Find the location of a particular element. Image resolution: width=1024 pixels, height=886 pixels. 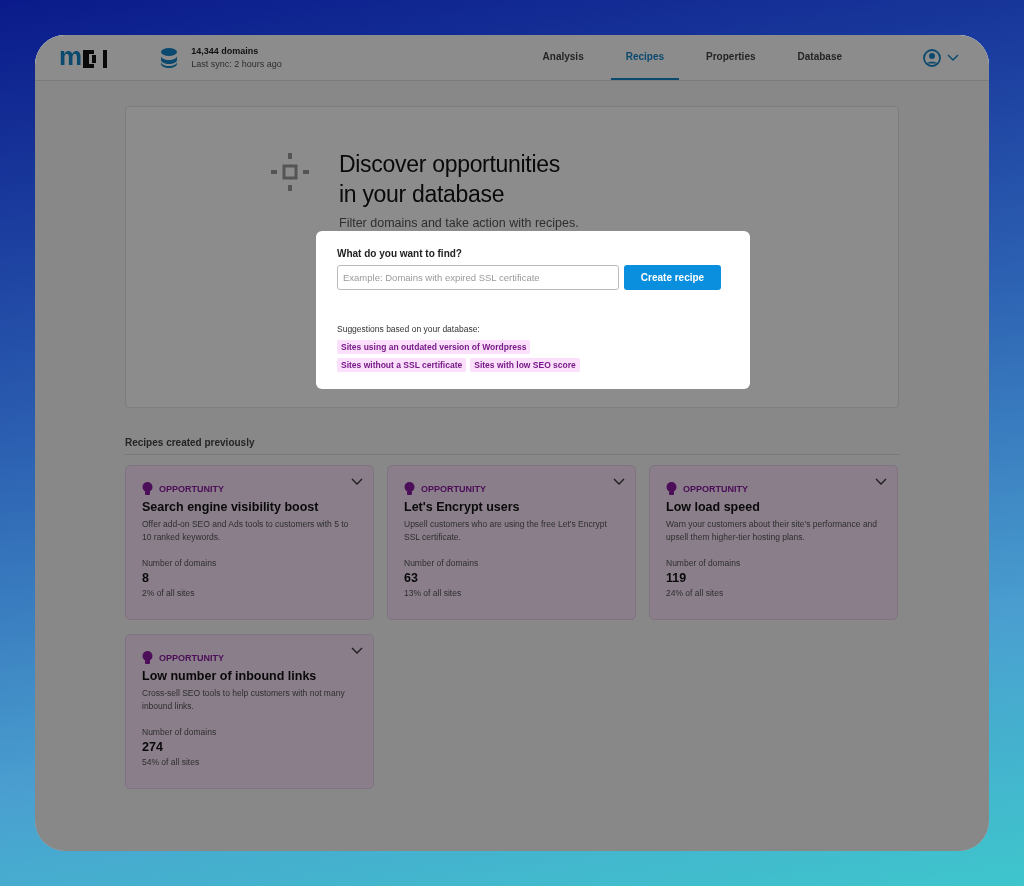

database-icon is located at coordinates (169, 57).